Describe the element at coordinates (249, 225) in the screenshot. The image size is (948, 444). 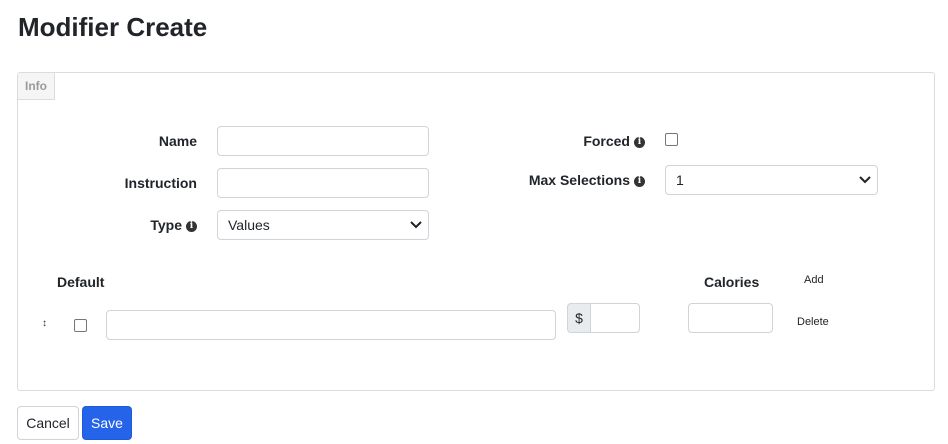
I see `type-select-value: Values` at that location.